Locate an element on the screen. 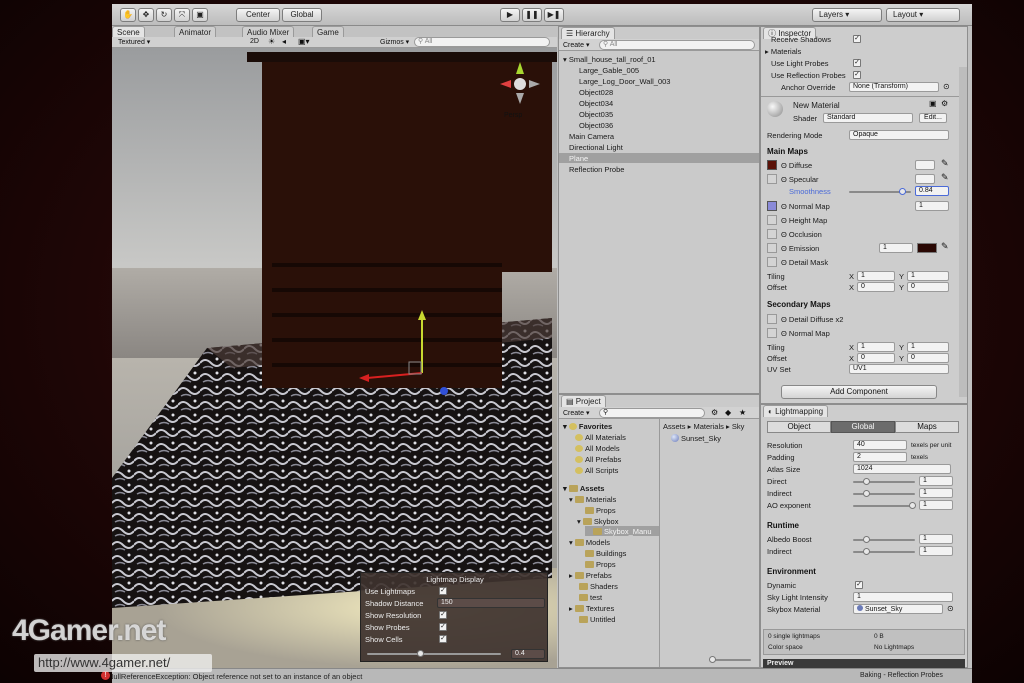 The height and width of the screenshot is (683, 1024). hierarchy-item: Object035 is located at coordinates (596, 114).